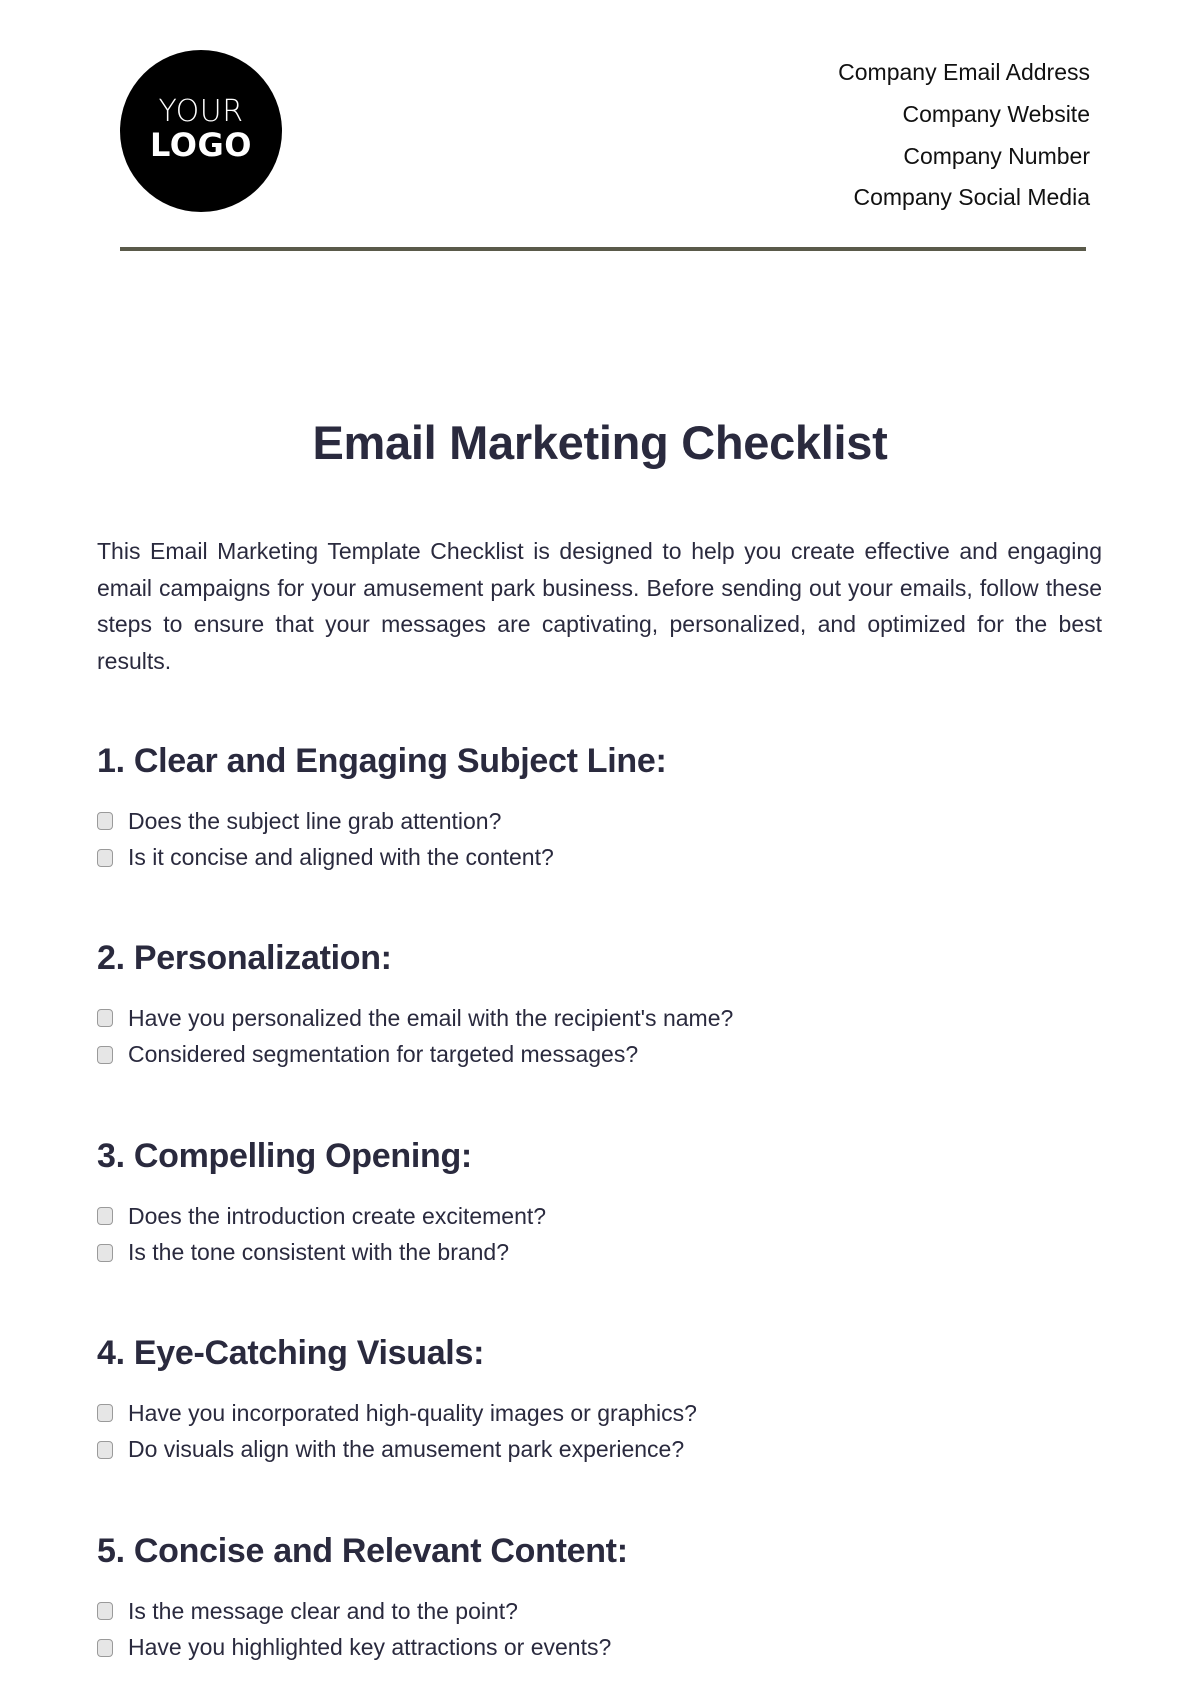 This screenshot has width=1200, height=1699. What do you see at coordinates (597, 821) in the screenshot?
I see `checklist-item: Does the subject line grab attention?` at bounding box center [597, 821].